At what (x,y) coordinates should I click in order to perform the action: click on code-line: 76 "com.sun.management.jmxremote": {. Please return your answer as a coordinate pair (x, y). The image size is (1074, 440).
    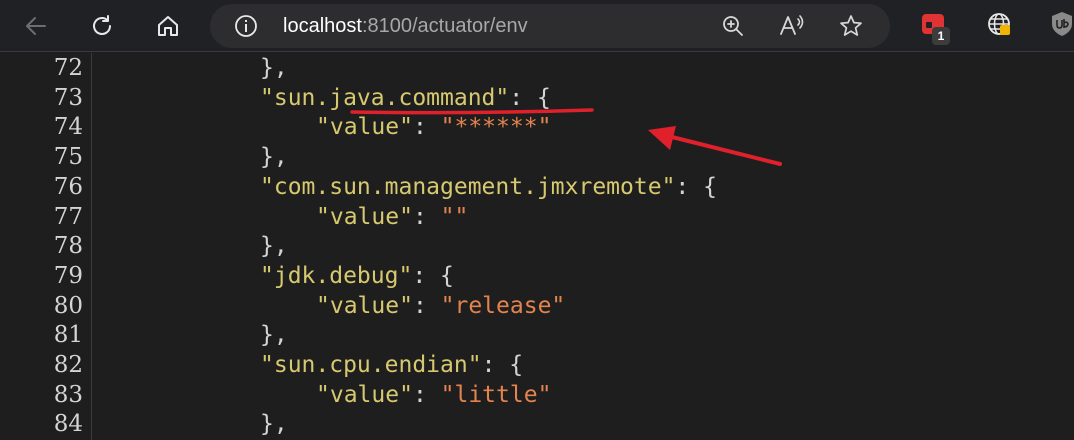
    Looking at the image, I should click on (537, 187).